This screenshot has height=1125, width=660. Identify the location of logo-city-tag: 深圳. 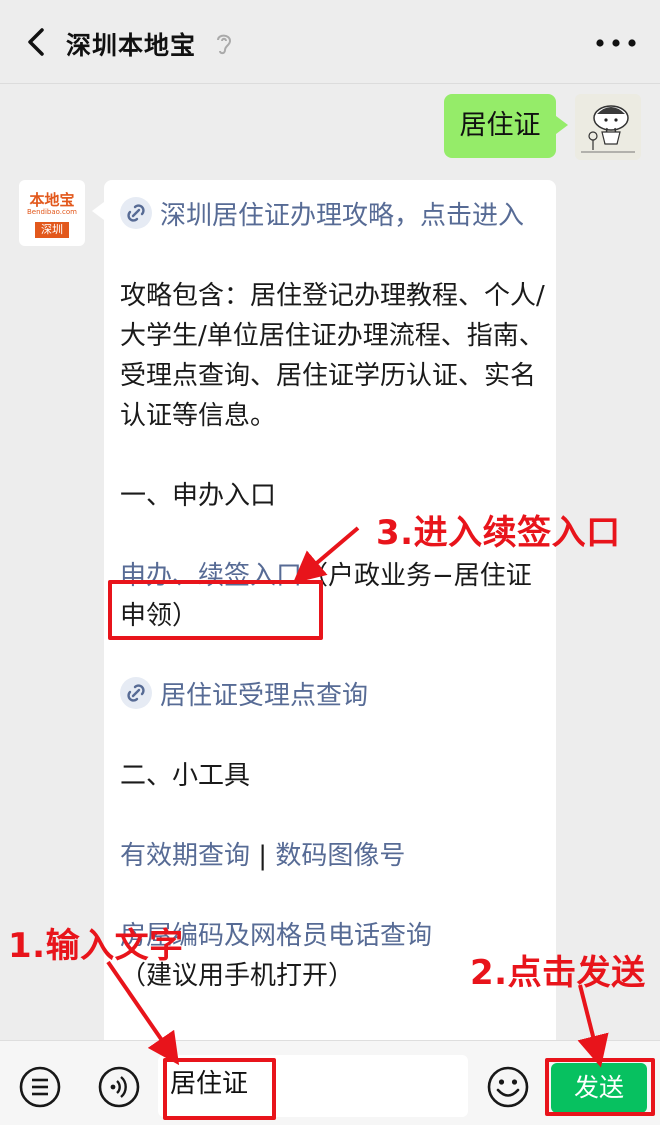
(52, 230).